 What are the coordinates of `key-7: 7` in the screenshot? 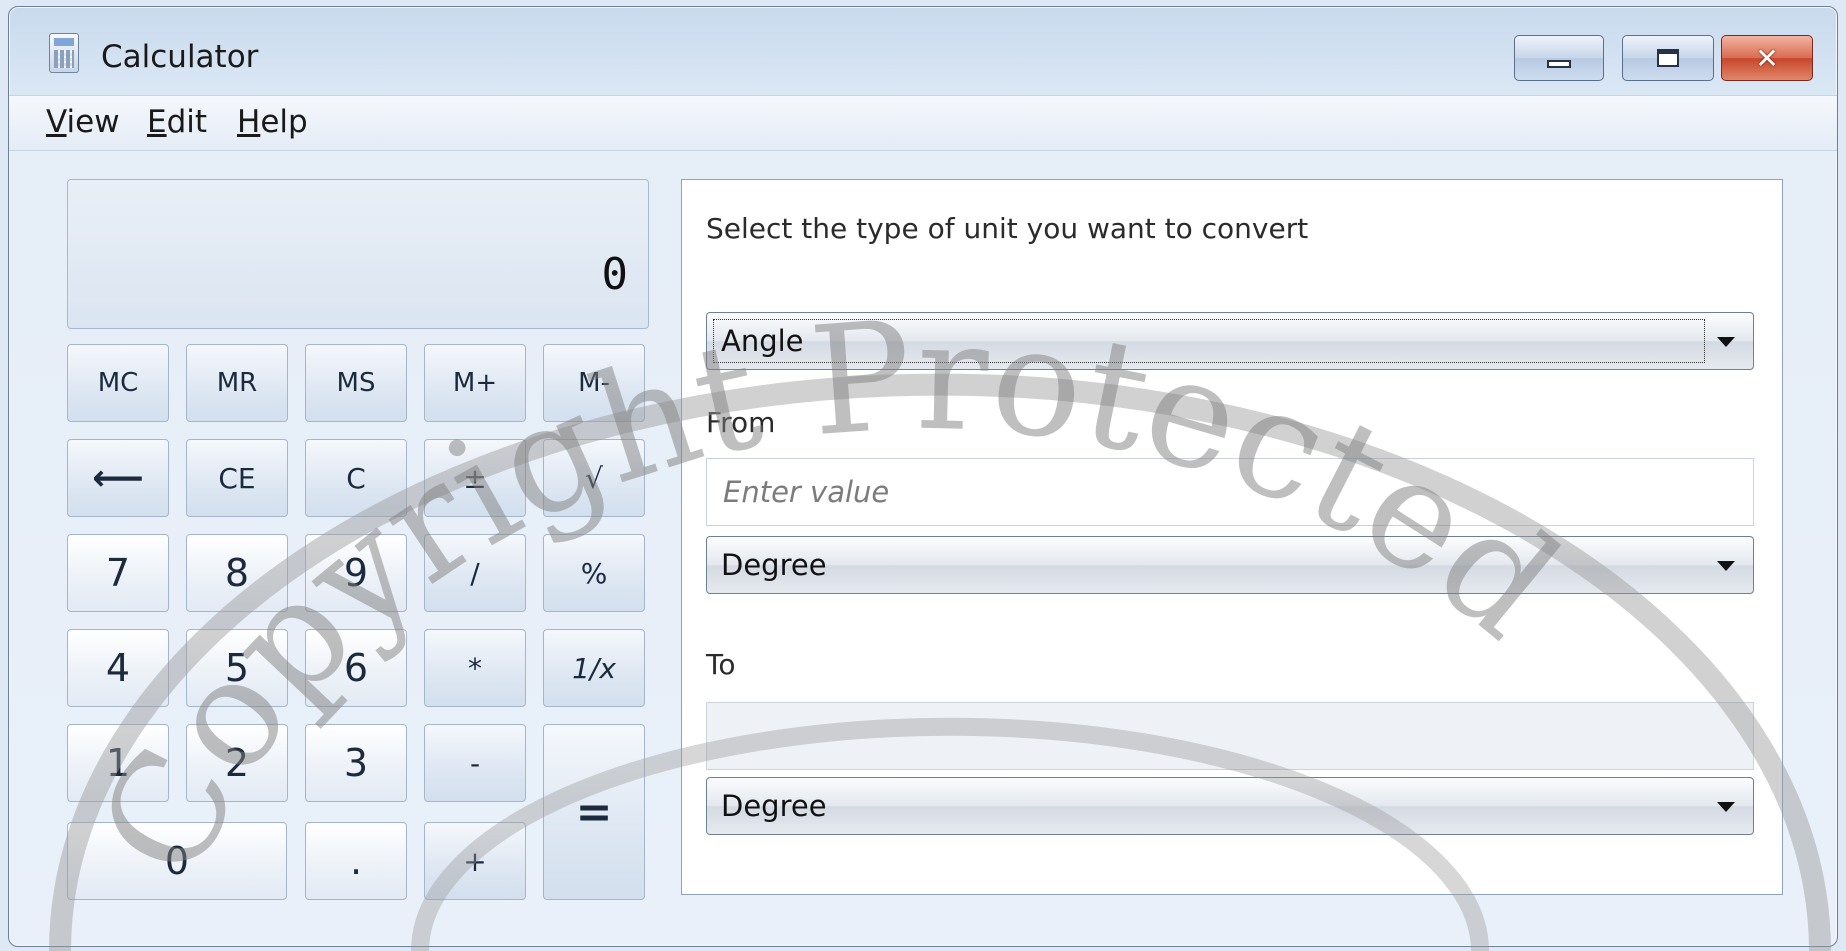 It's located at (118, 573).